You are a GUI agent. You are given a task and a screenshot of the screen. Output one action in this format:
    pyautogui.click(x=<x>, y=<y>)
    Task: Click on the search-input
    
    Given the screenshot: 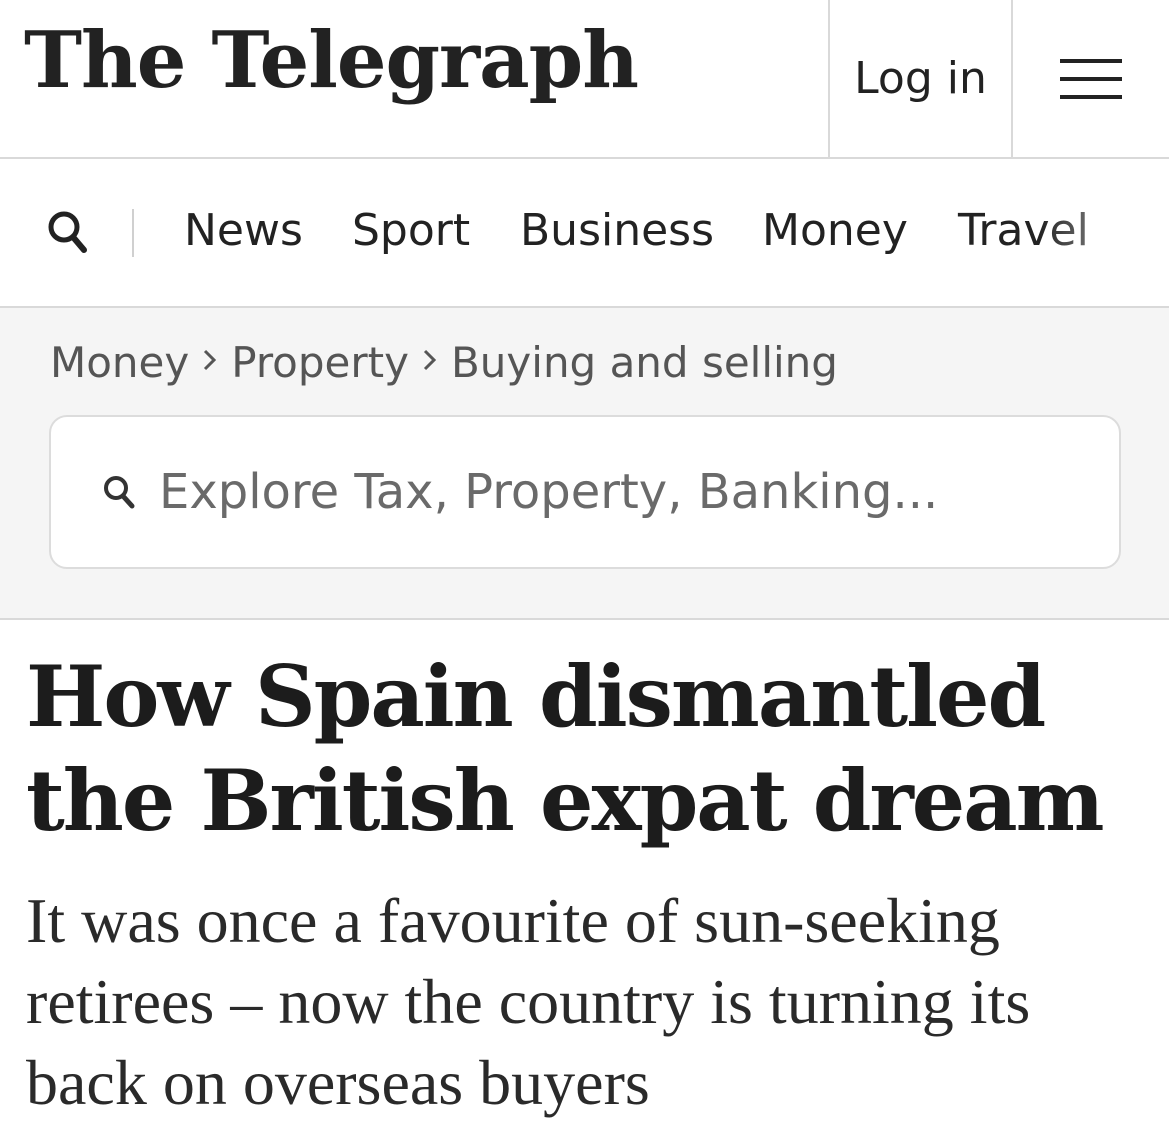 What is the action you would take?
    pyautogui.click(x=619, y=492)
    